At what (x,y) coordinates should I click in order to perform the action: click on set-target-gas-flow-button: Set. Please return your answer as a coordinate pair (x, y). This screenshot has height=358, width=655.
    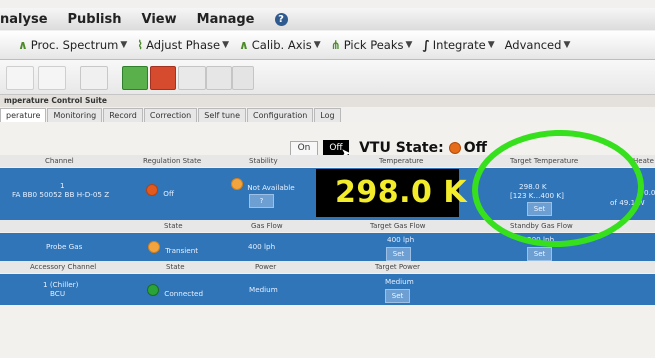
    Looking at the image, I should click on (398, 254).